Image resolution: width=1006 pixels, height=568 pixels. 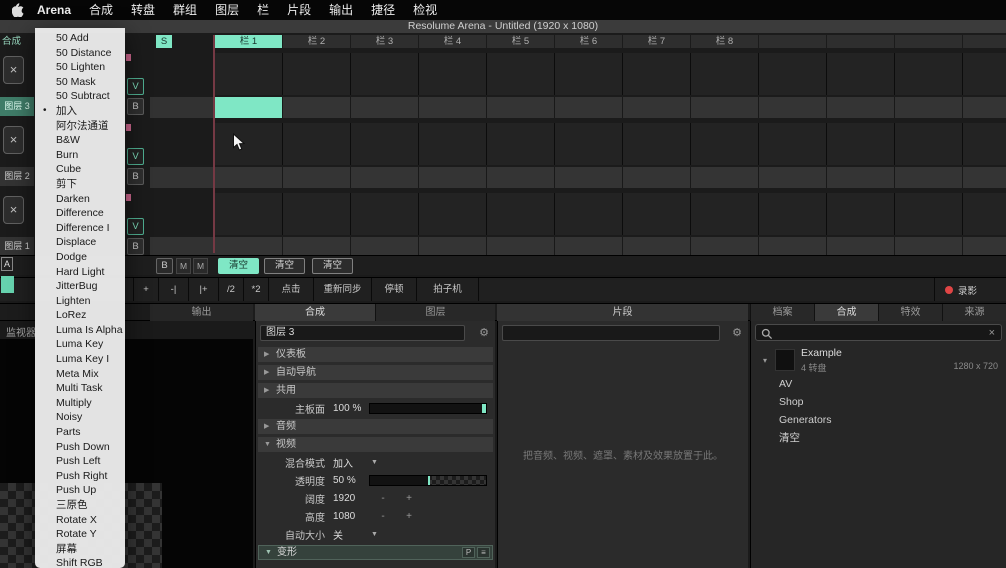 I want to click on menubar-item: 输出, so click(x=341, y=10).